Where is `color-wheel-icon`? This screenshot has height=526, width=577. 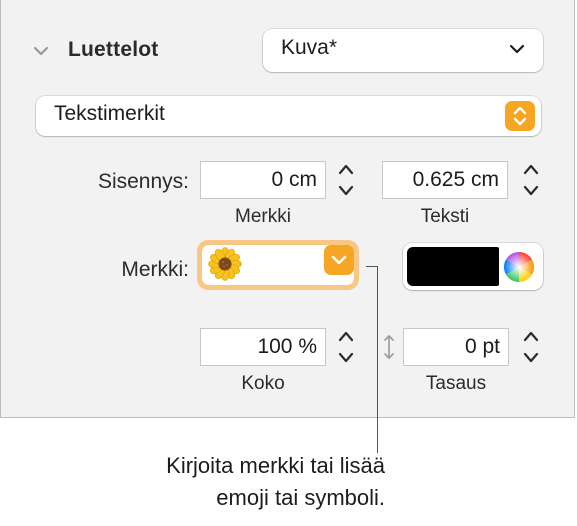
color-wheel-icon is located at coordinates (519, 267).